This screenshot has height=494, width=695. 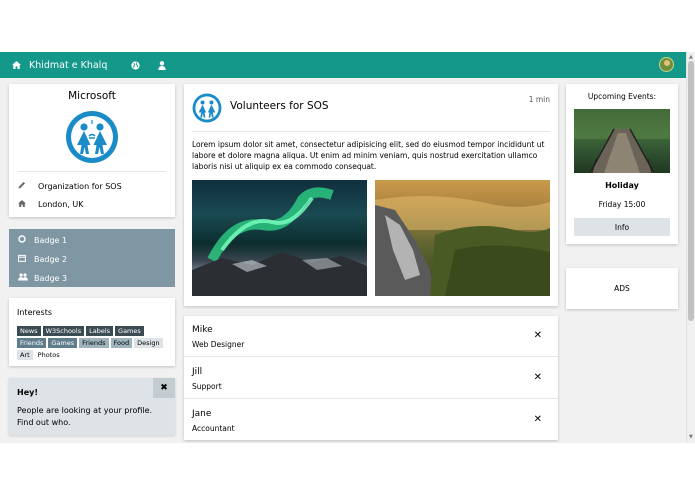 I want to click on top-navbar: Khidmat e Khalq, so click(x=343, y=65).